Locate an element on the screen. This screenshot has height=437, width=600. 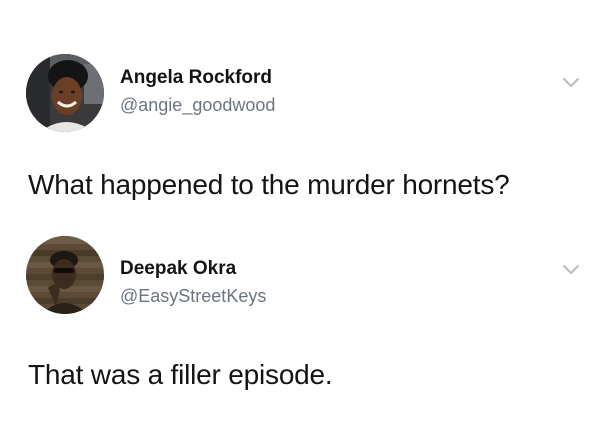
tweet-text: What happened to the murder hornets? is located at coordinates (269, 184).